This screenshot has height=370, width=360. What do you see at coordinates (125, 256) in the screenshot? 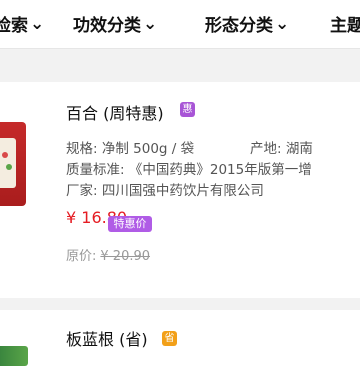
I see `original-price: ¥ 20.90` at bounding box center [125, 256].